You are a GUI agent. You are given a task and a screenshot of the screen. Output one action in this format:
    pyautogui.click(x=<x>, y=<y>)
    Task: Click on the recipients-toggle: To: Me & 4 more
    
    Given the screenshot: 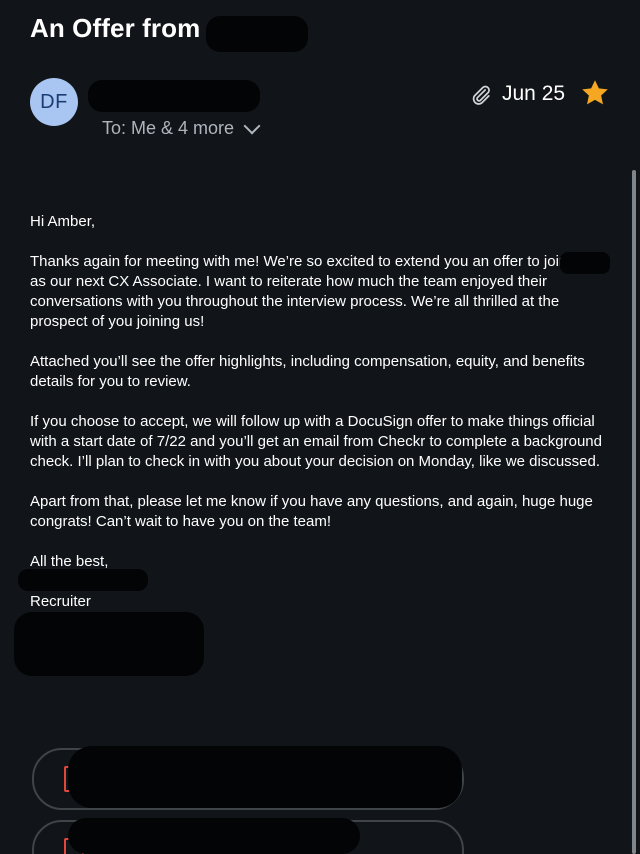 What is the action you would take?
    pyautogui.click(x=181, y=128)
    